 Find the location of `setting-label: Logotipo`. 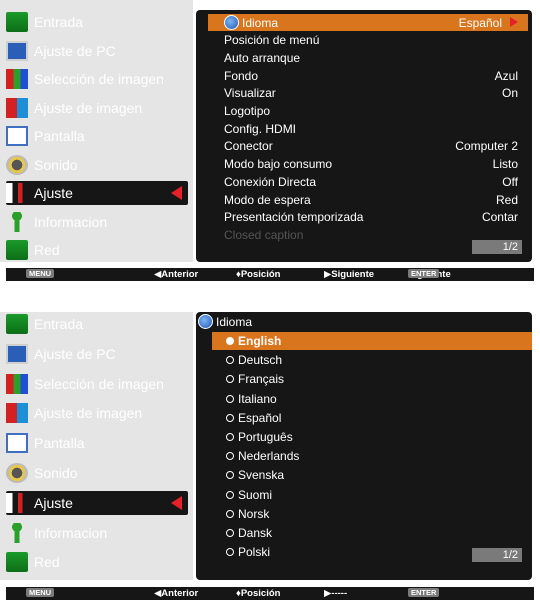

setting-label: Logotipo is located at coordinates (247, 111).